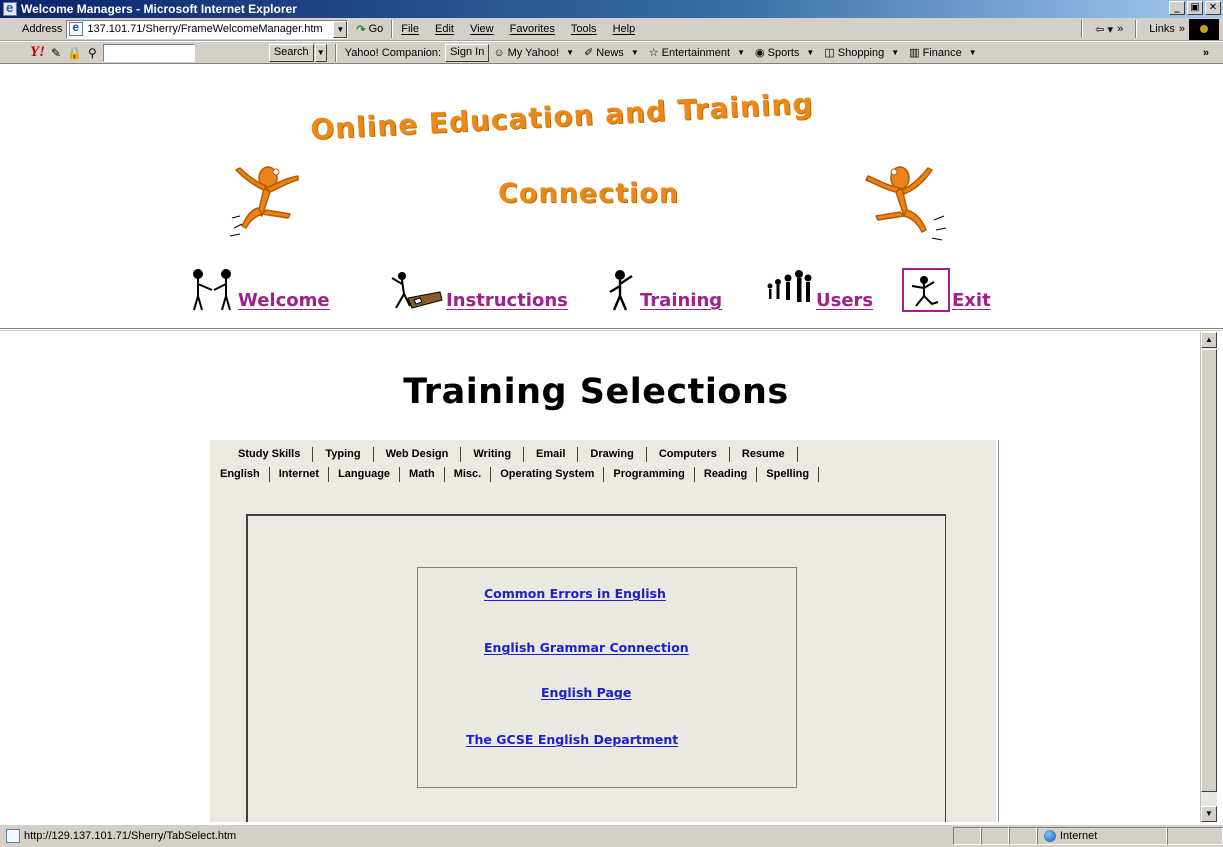  Describe the element at coordinates (482, 29) in the screenshot. I see `menu-view: View` at that location.